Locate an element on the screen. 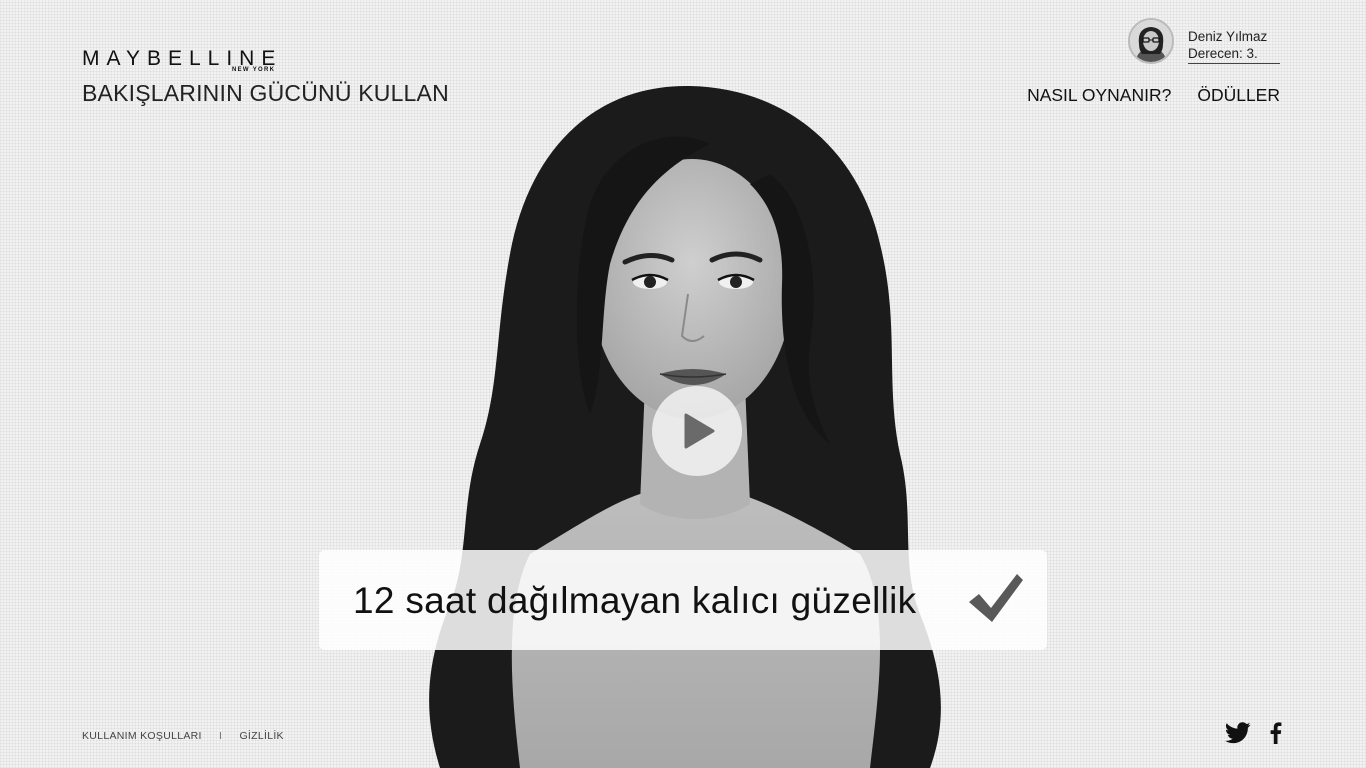 The image size is (1366, 768). nav-prizes: ÖDÜLLER is located at coordinates (1238, 95).